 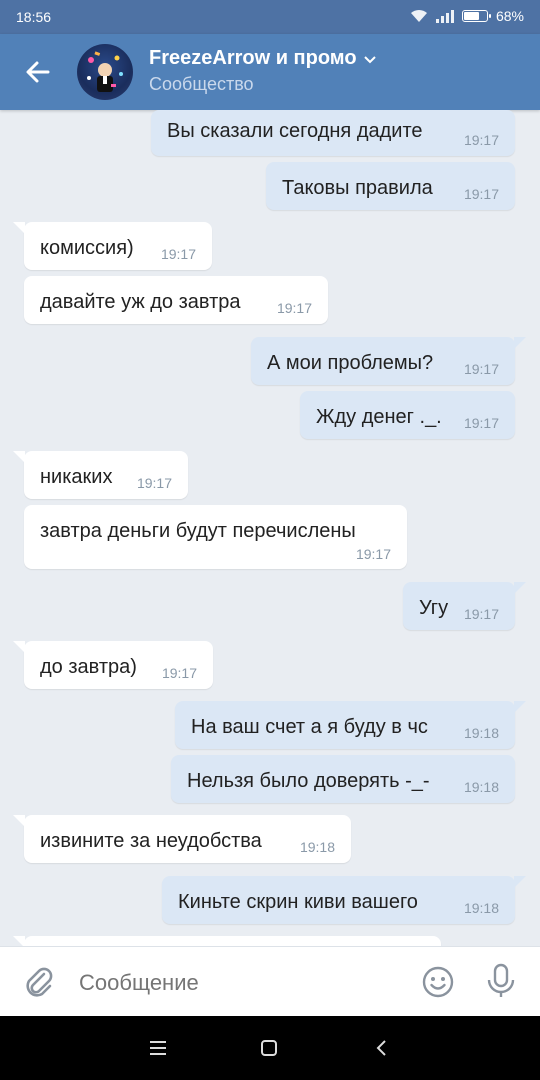 I want to click on outgoing-message: Нельзя было доверять -_- 19:18, so click(x=343, y=779).